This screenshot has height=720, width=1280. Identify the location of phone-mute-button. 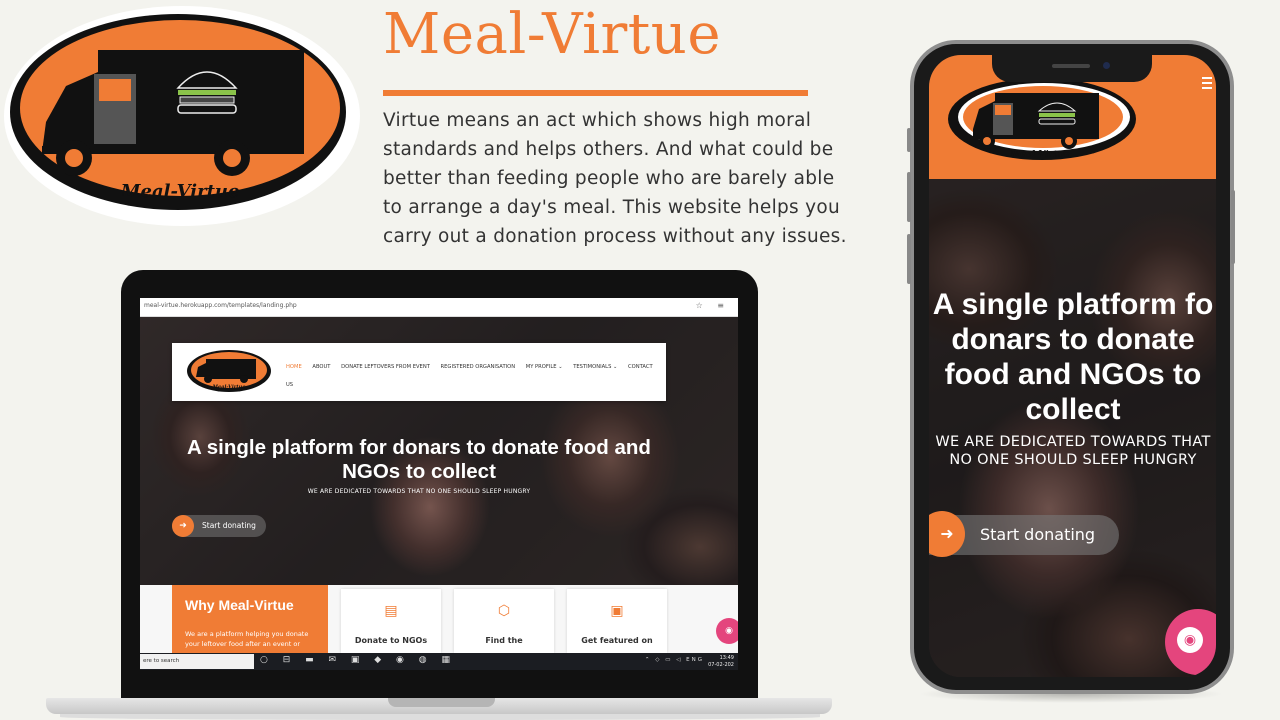
(909, 140).